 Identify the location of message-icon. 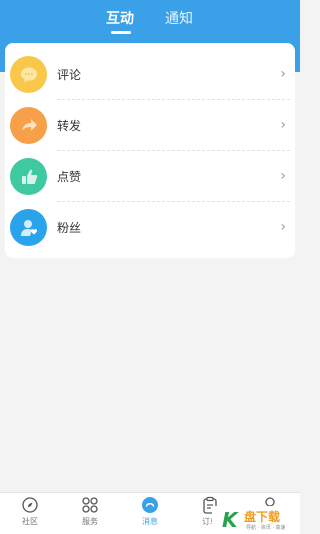
(150, 505).